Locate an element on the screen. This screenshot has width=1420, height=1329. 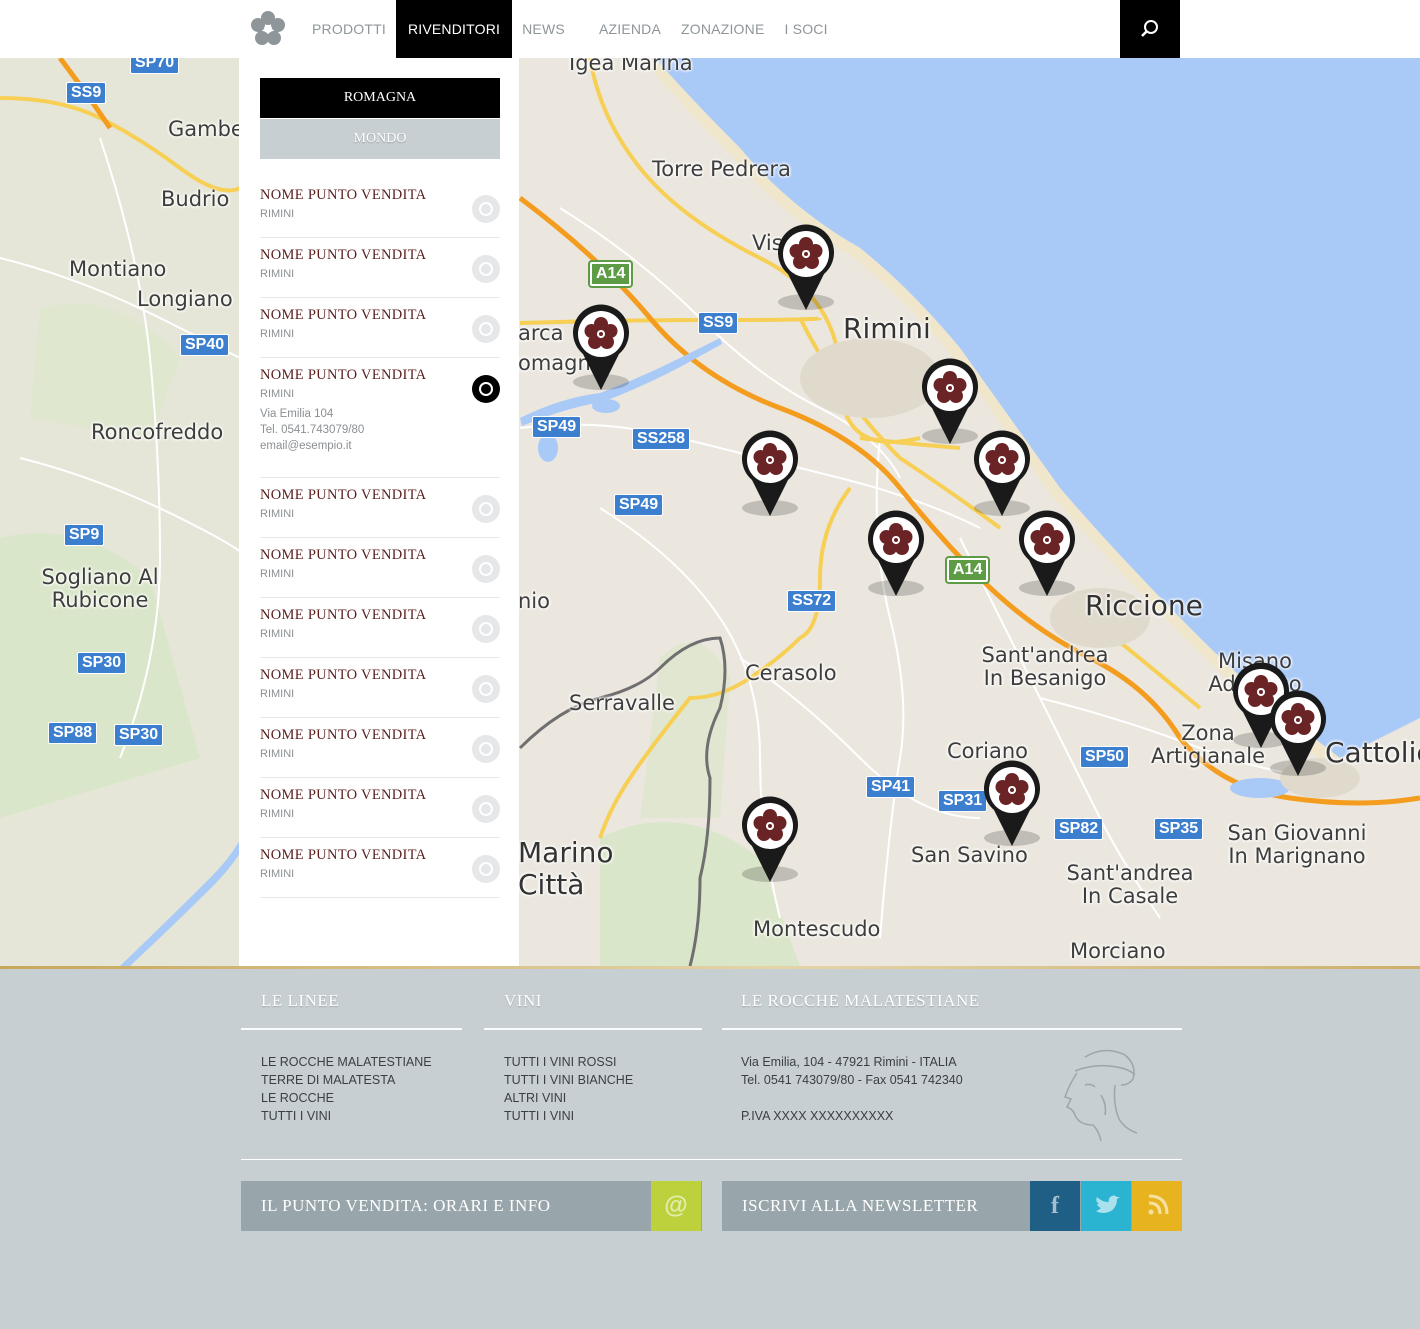
newsletter-label: ISCRIVI ALLA NEWSLETTER is located at coordinates (860, 1205).